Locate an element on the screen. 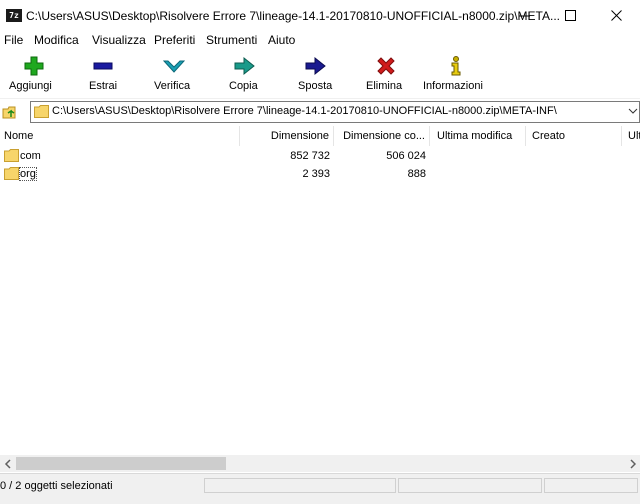 This screenshot has width=640, height=504. extract-label: Estrai is located at coordinates (103, 86).